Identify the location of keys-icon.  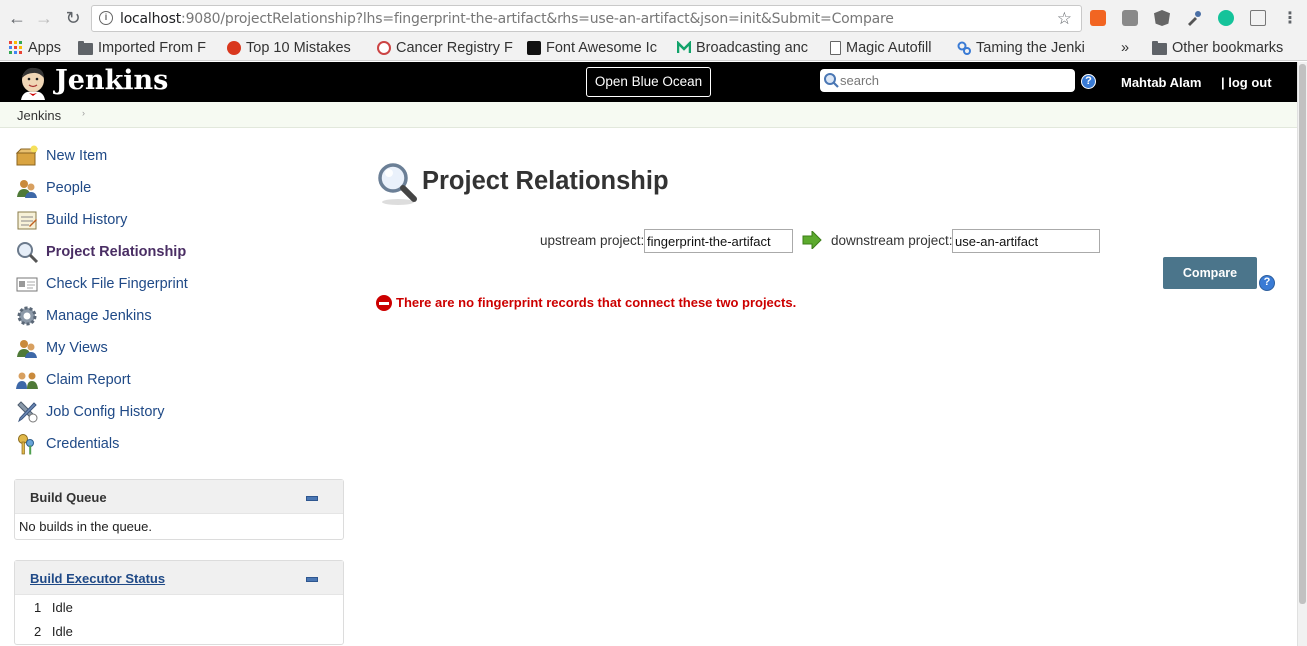
(27, 444).